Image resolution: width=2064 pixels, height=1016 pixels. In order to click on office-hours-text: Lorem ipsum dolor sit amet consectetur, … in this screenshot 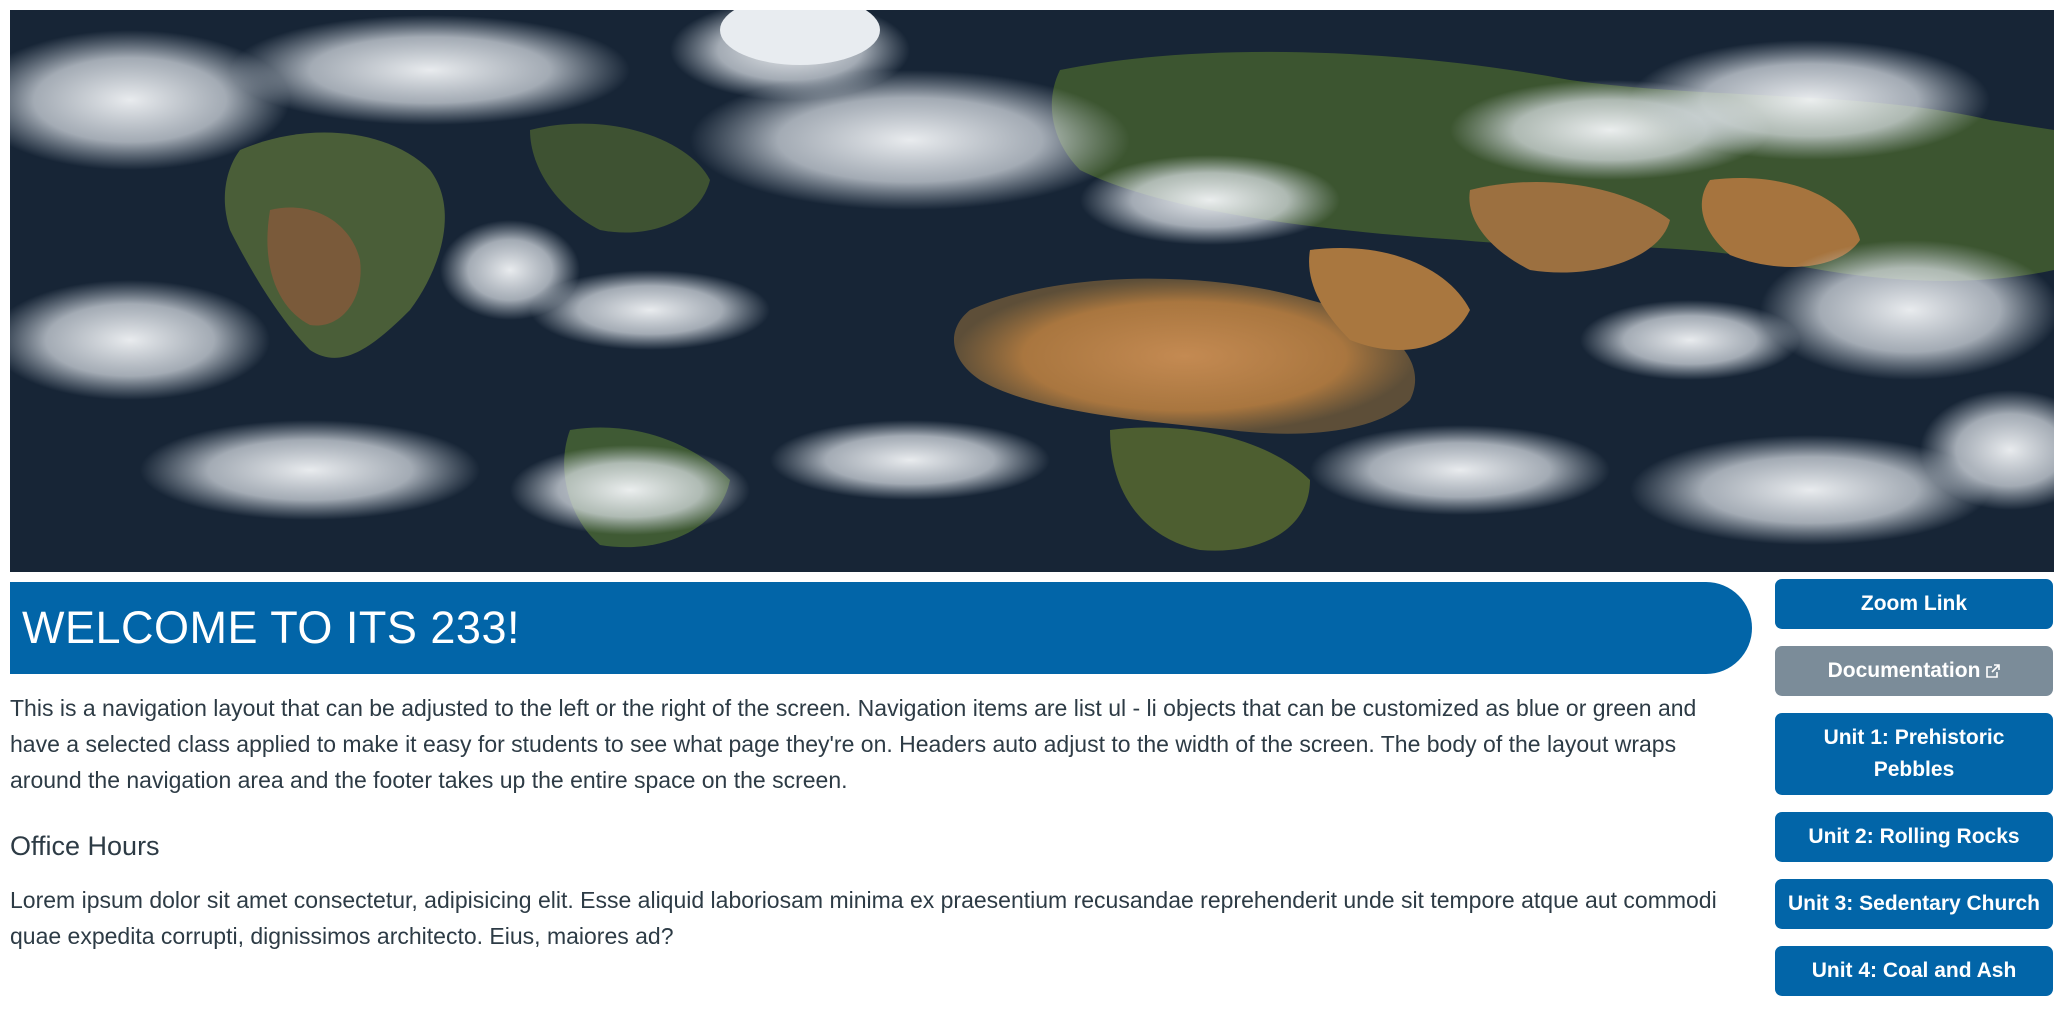, I will do `click(863, 918)`.